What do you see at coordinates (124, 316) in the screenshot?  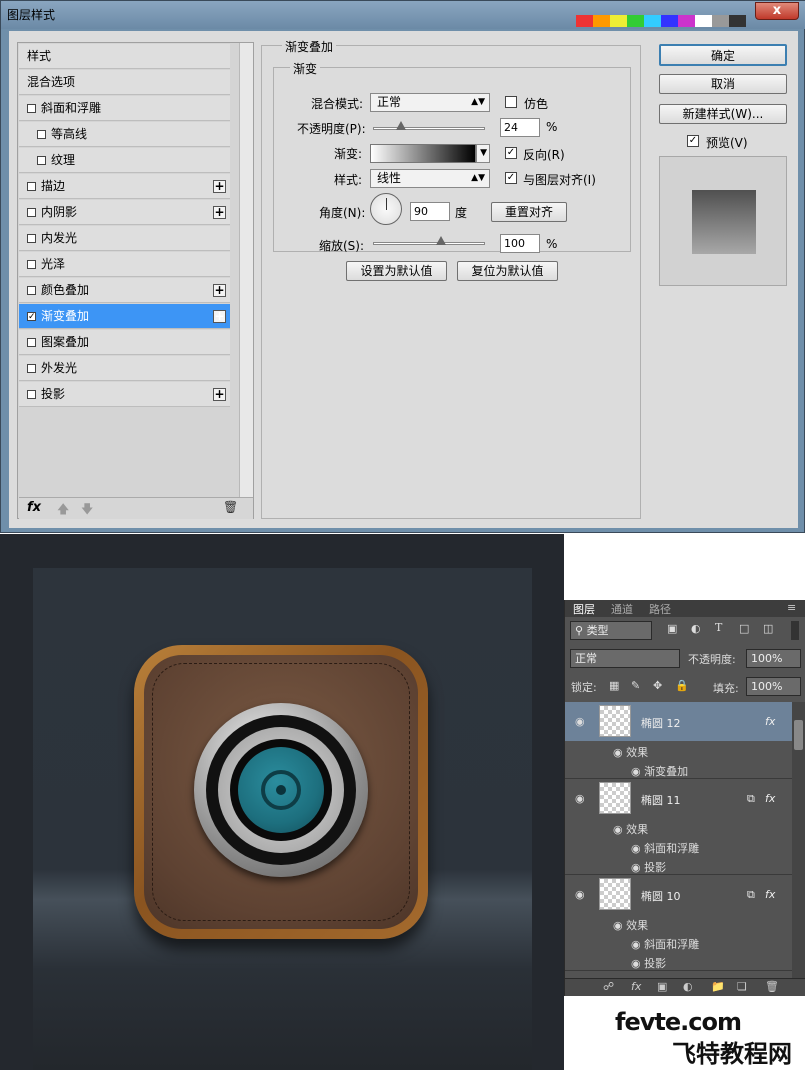 I see `style-item-10: ✓ 渐变叠加 +` at bounding box center [124, 316].